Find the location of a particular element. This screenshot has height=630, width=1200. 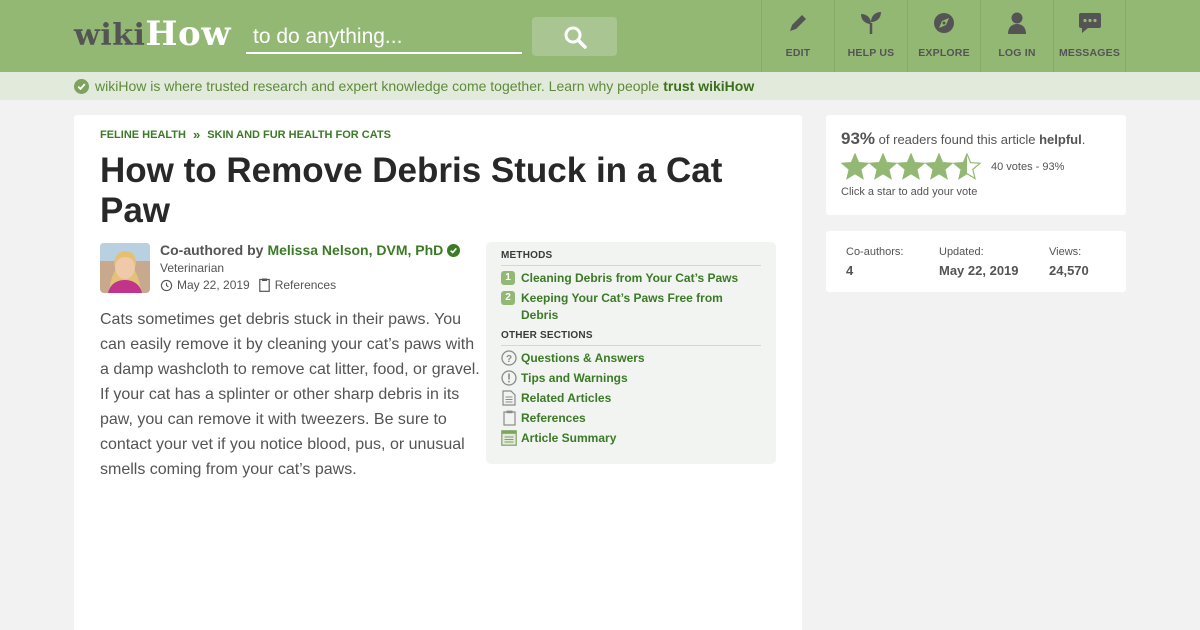

article-meta: May 22, 2019 References is located at coordinates (248, 285).